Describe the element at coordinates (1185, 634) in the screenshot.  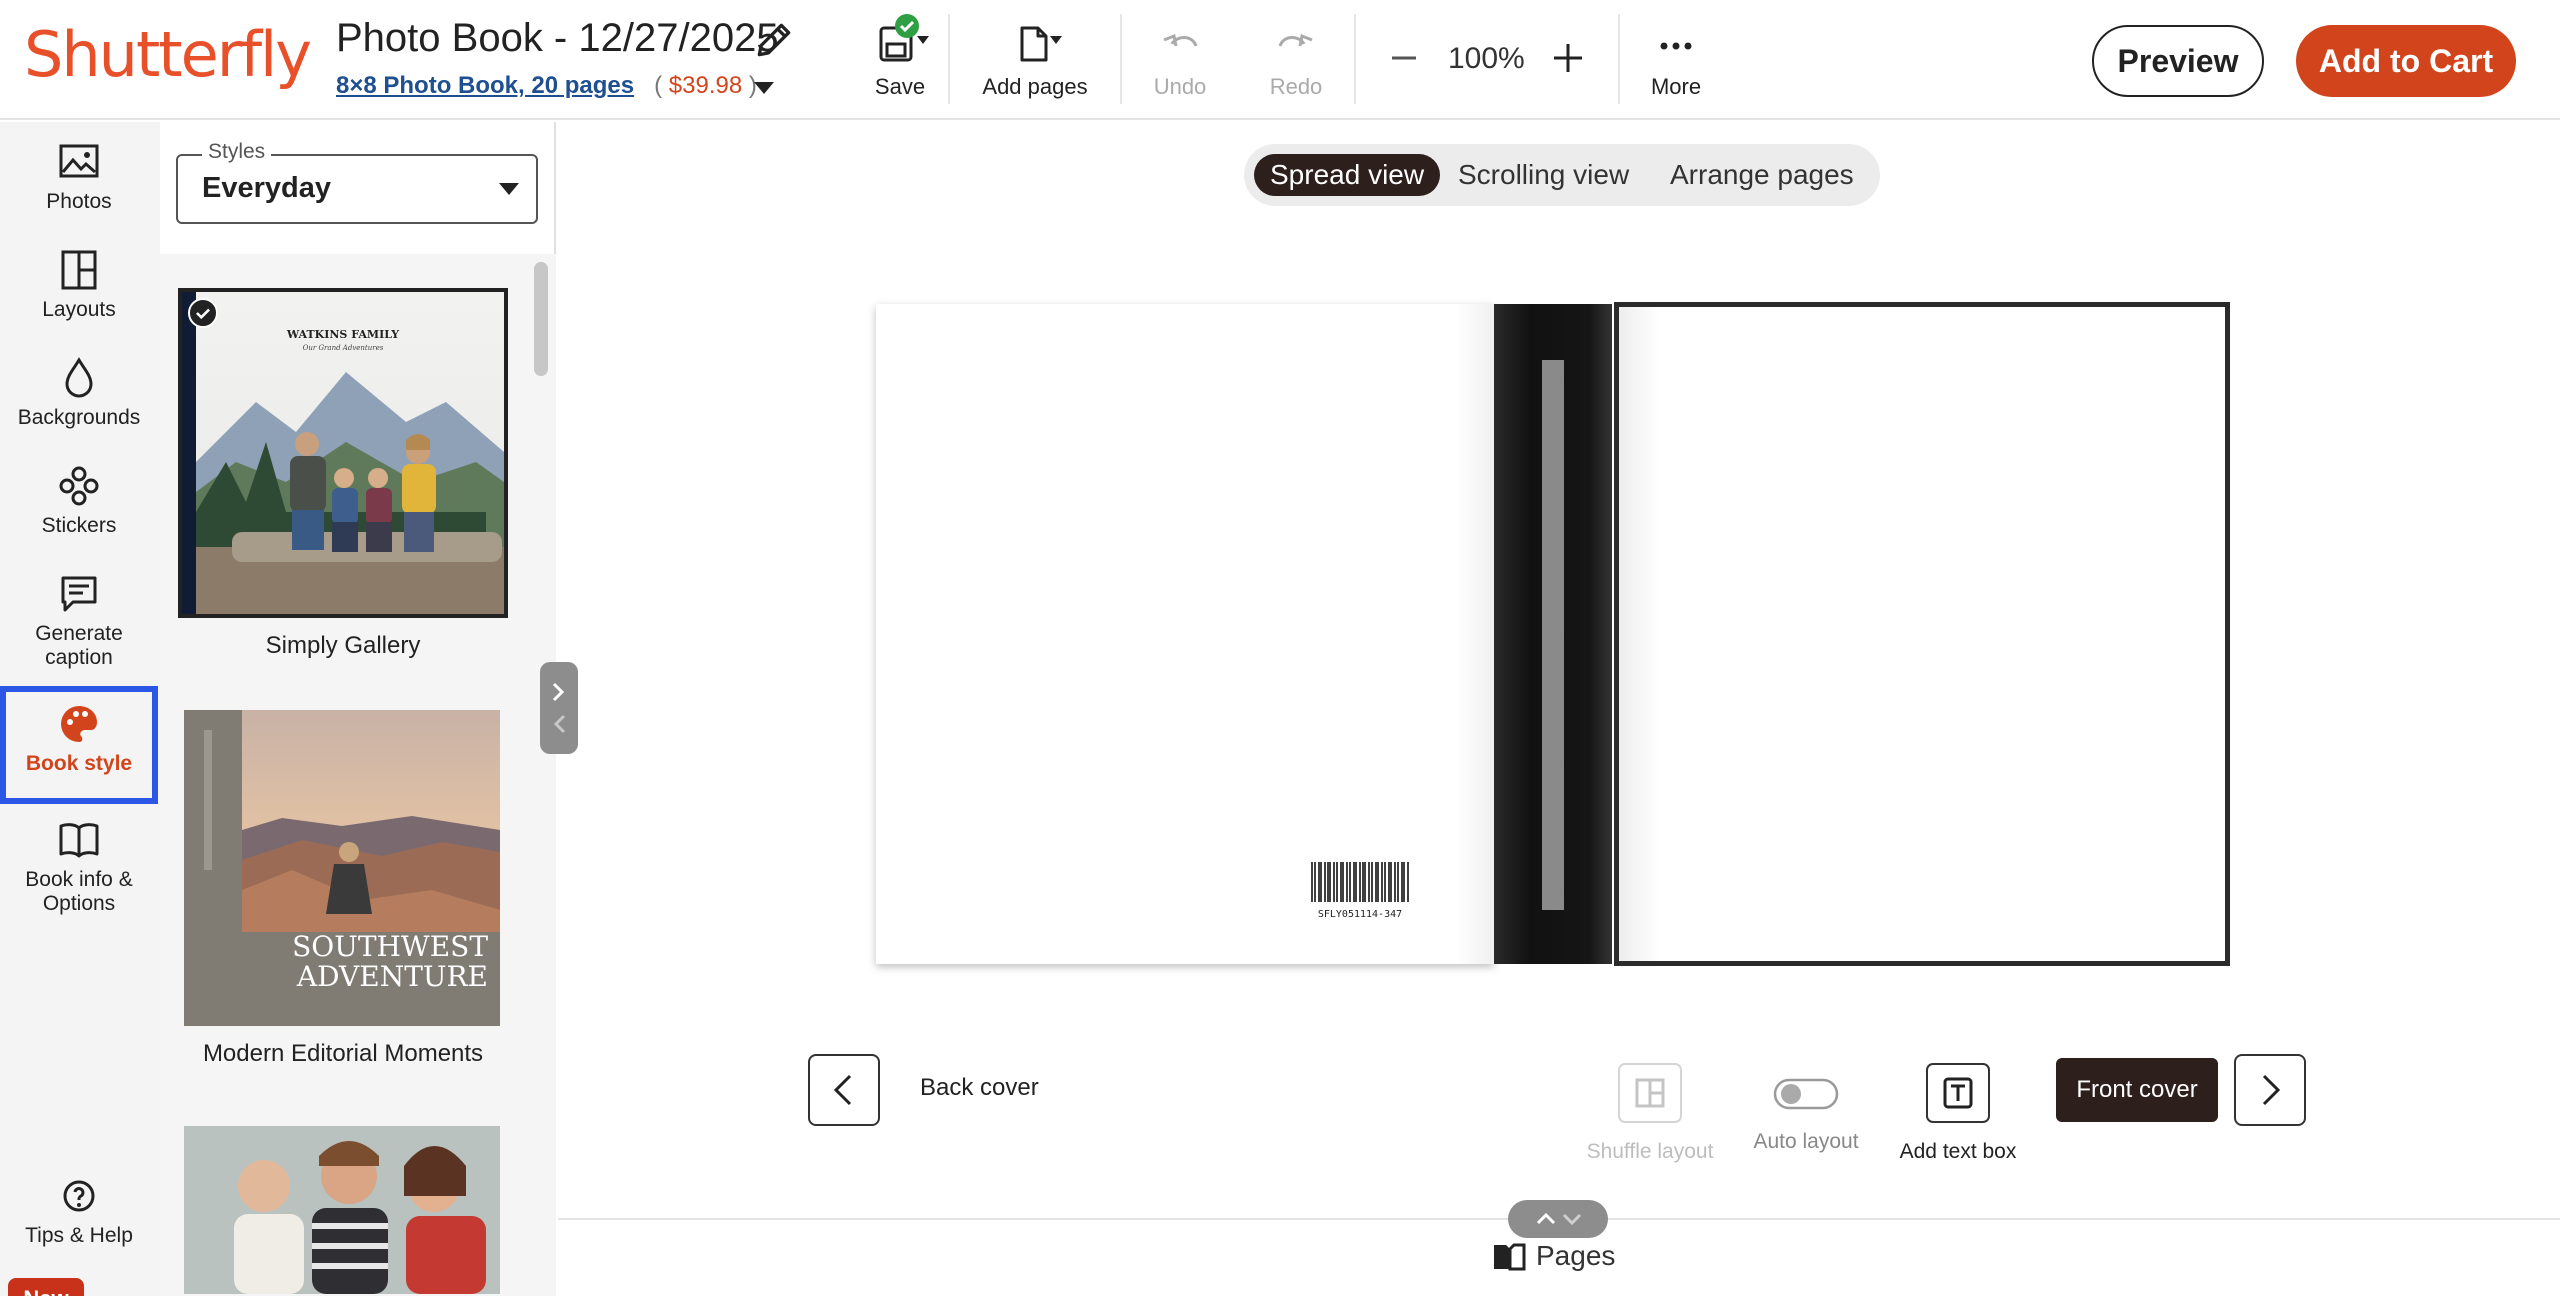
I see `back-cover-page: SFLY051114-347` at that location.